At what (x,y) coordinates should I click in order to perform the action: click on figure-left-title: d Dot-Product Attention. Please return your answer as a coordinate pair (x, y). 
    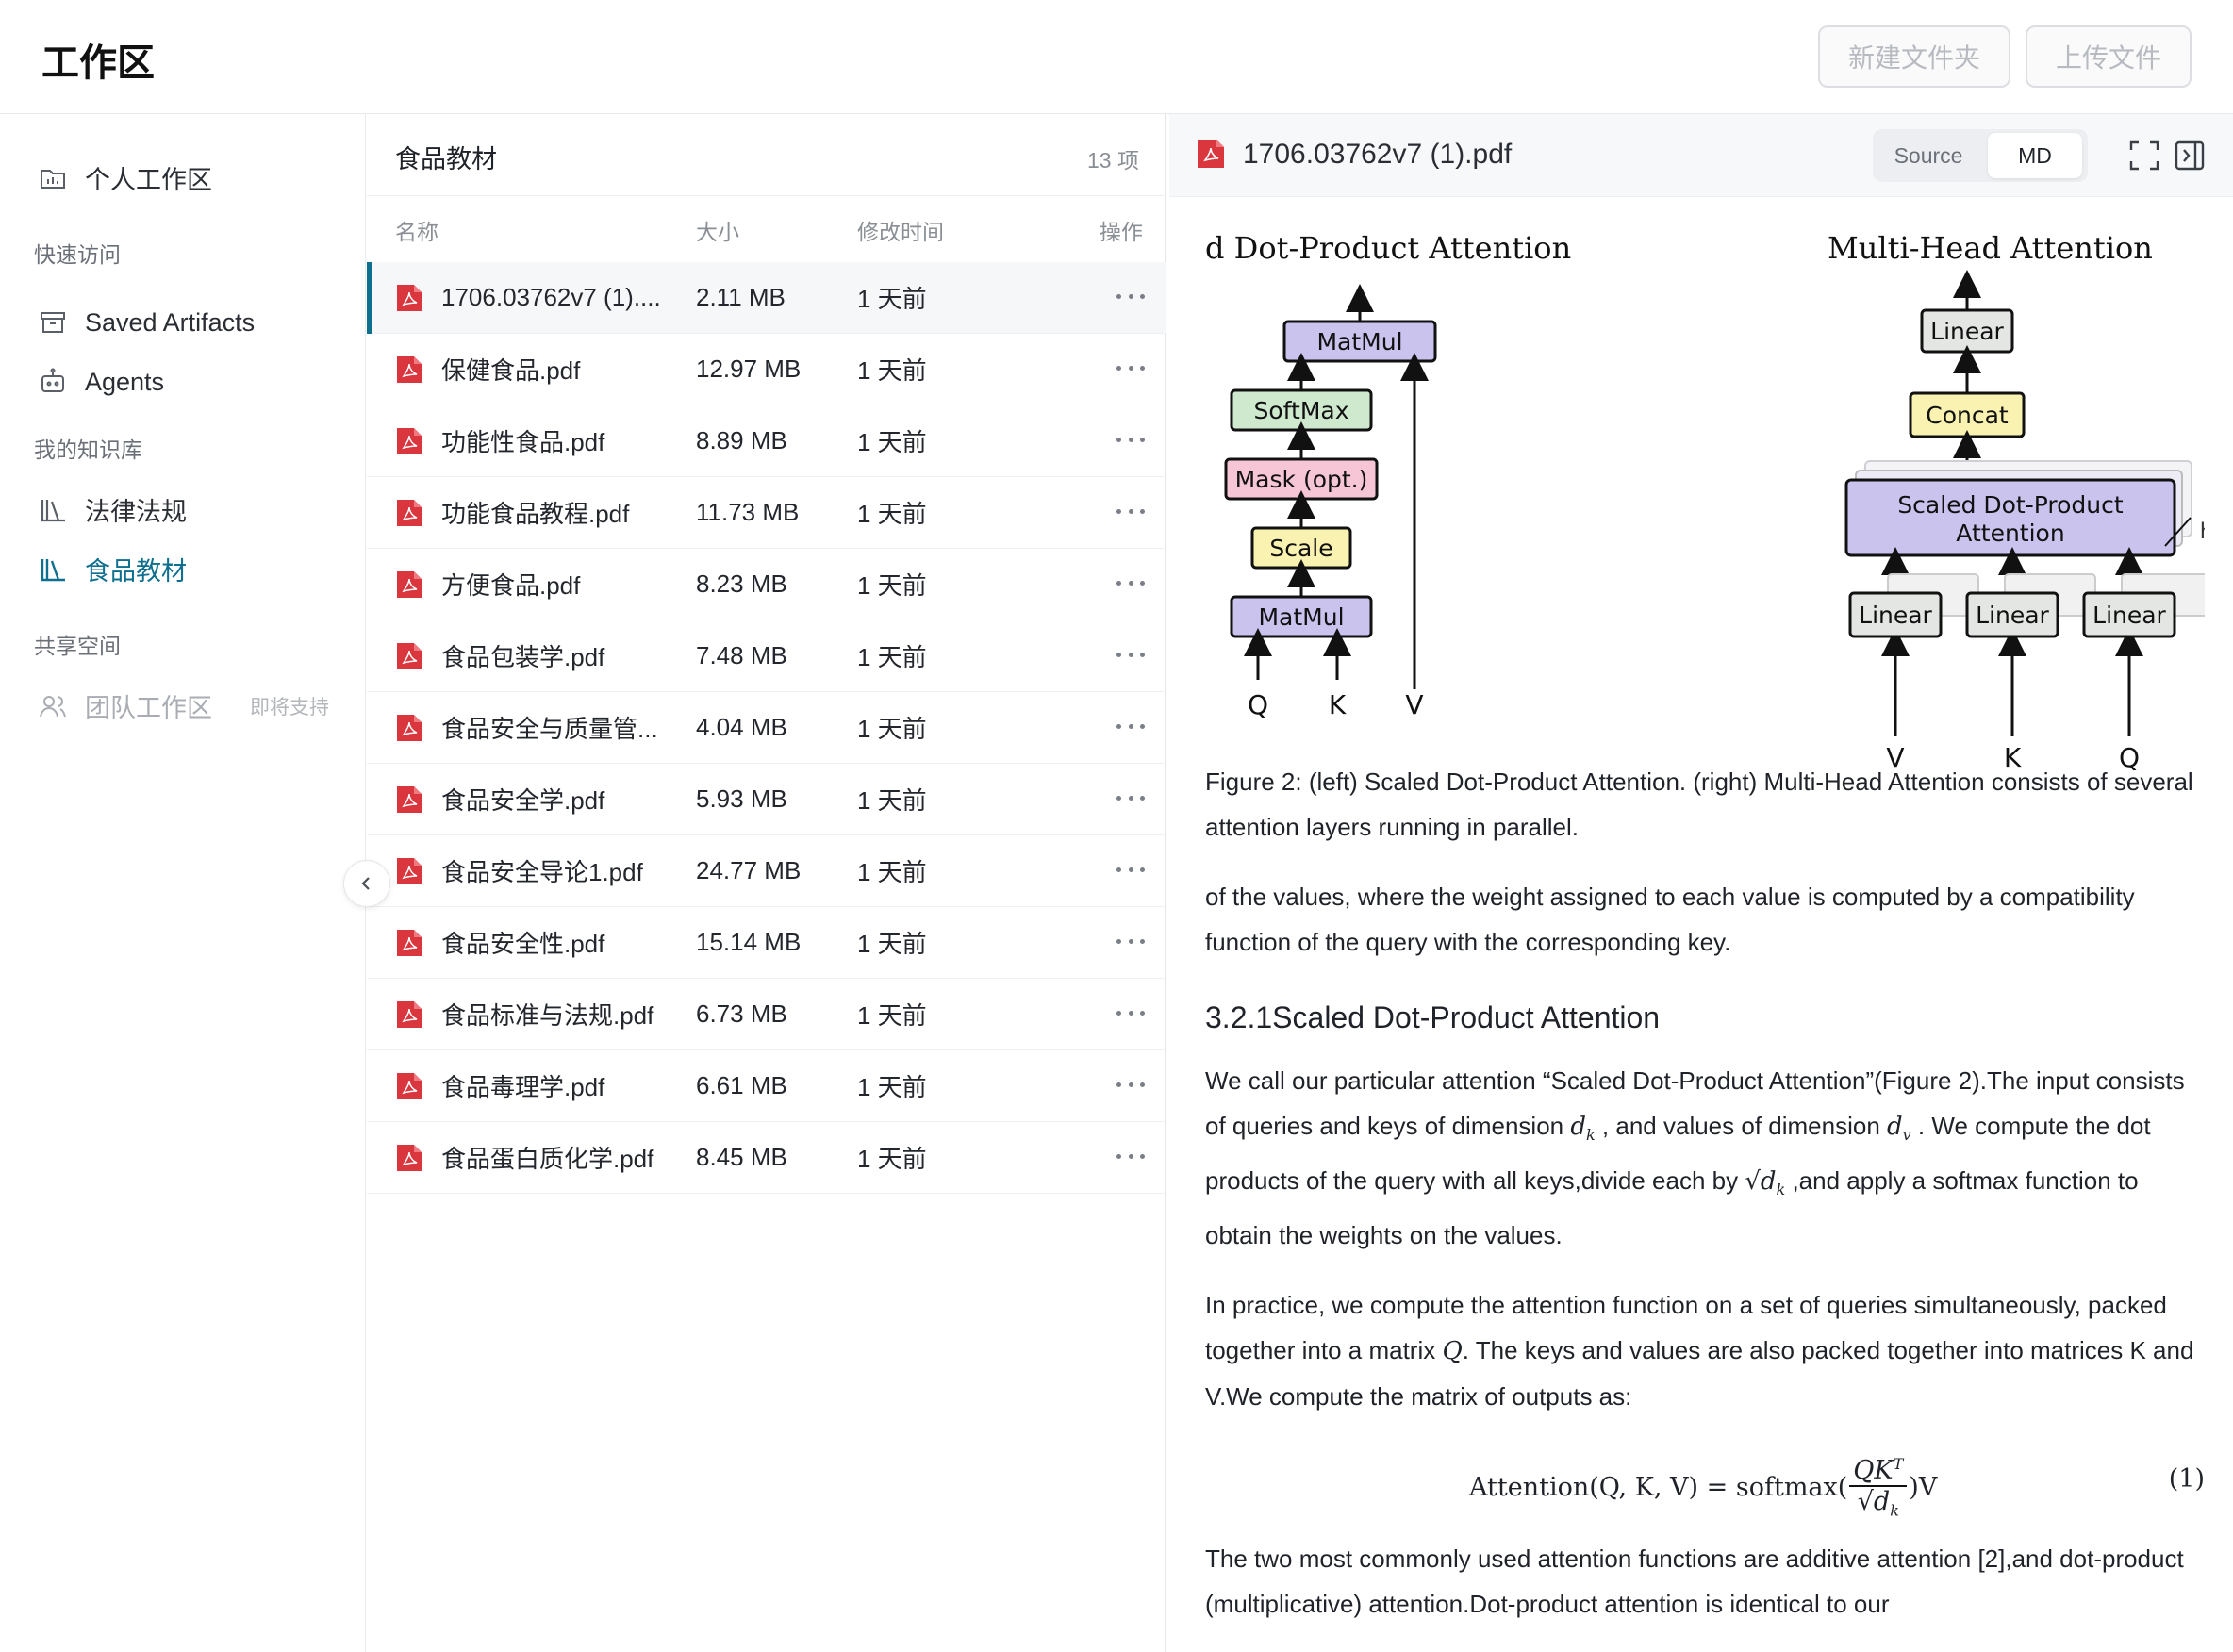
    Looking at the image, I should click on (1388, 248).